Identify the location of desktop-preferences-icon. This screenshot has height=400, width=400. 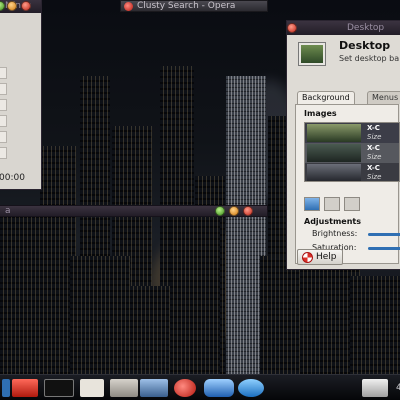
(312, 54).